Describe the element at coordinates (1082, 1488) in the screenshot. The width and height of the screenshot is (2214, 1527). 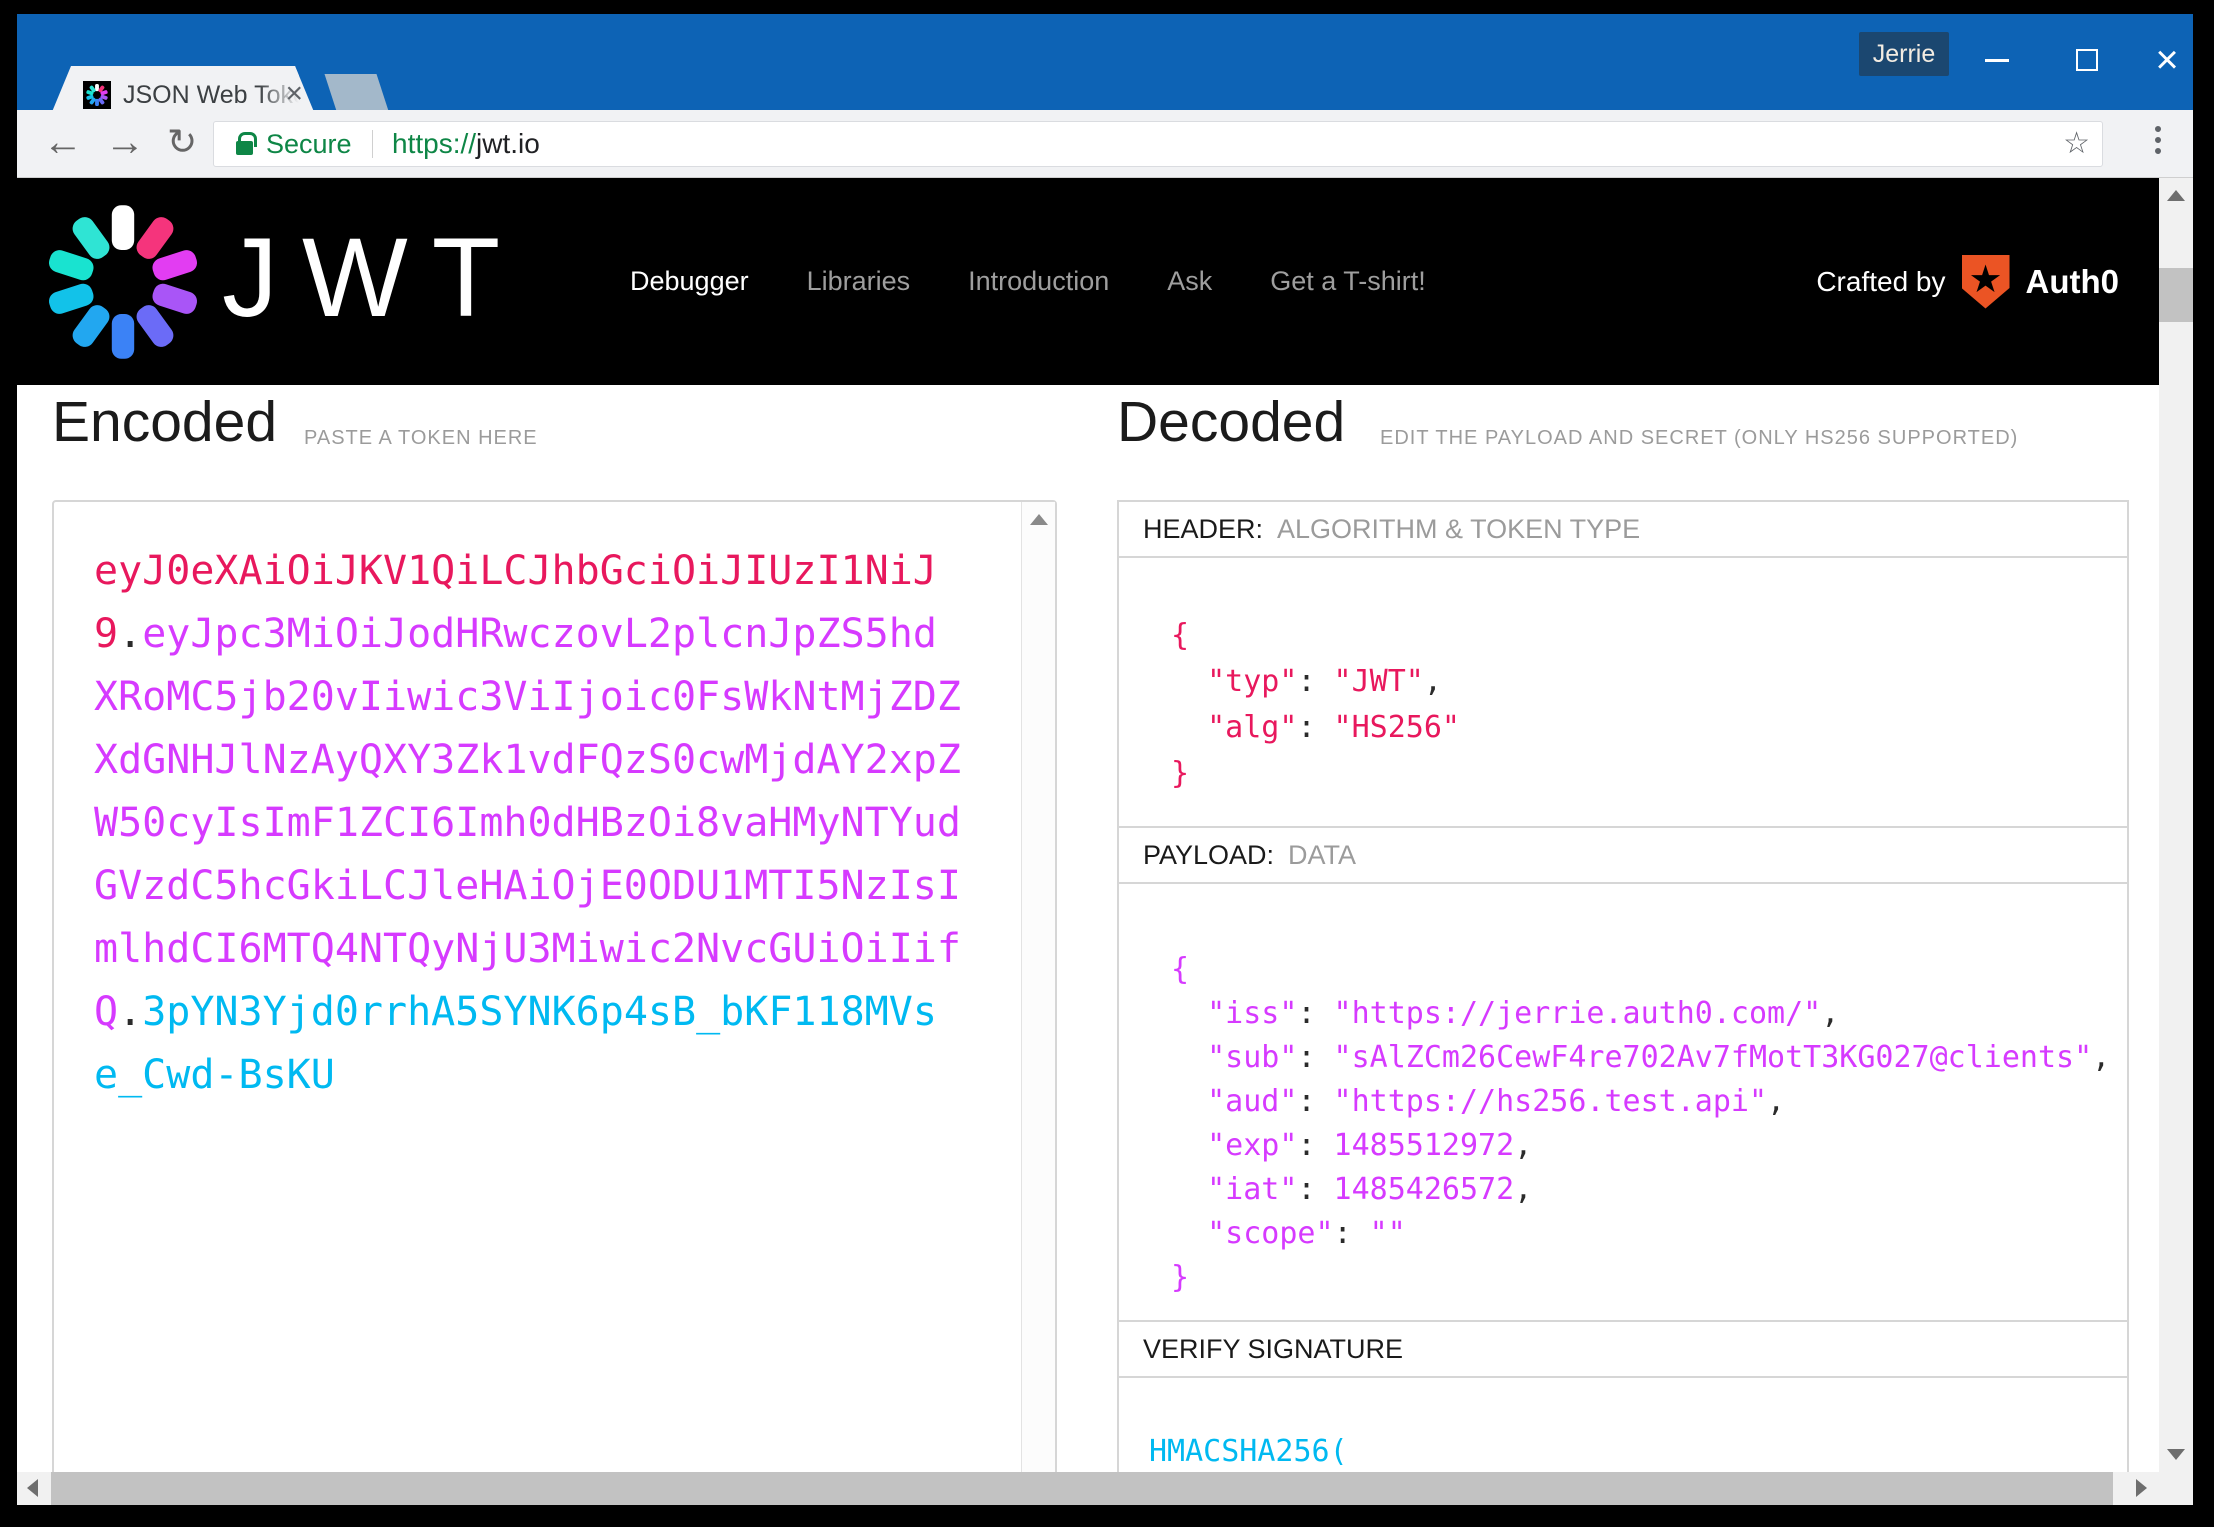
I see `horizontal-scrollbar-thumb` at that location.